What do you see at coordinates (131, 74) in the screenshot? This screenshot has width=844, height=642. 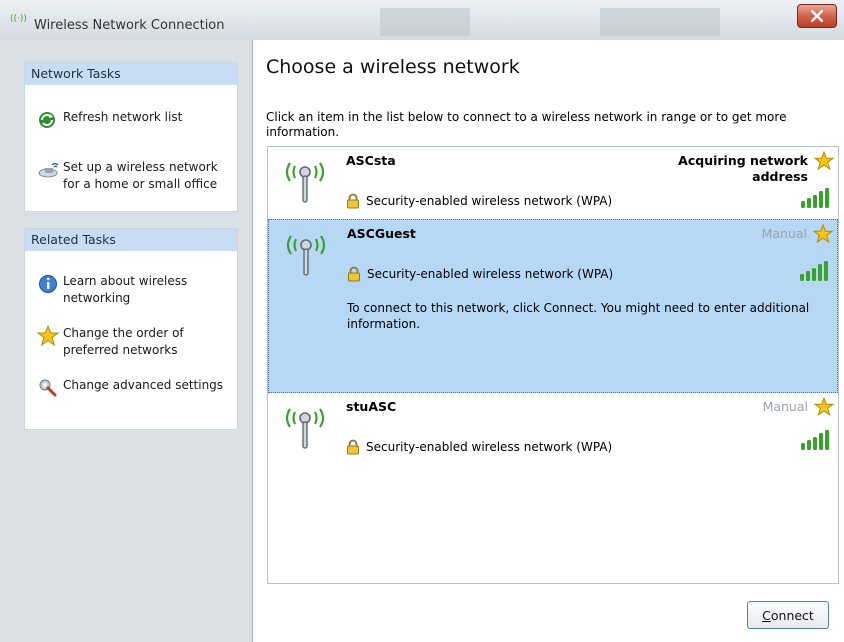 I see `network-tasks-header: Network Tasks` at bounding box center [131, 74].